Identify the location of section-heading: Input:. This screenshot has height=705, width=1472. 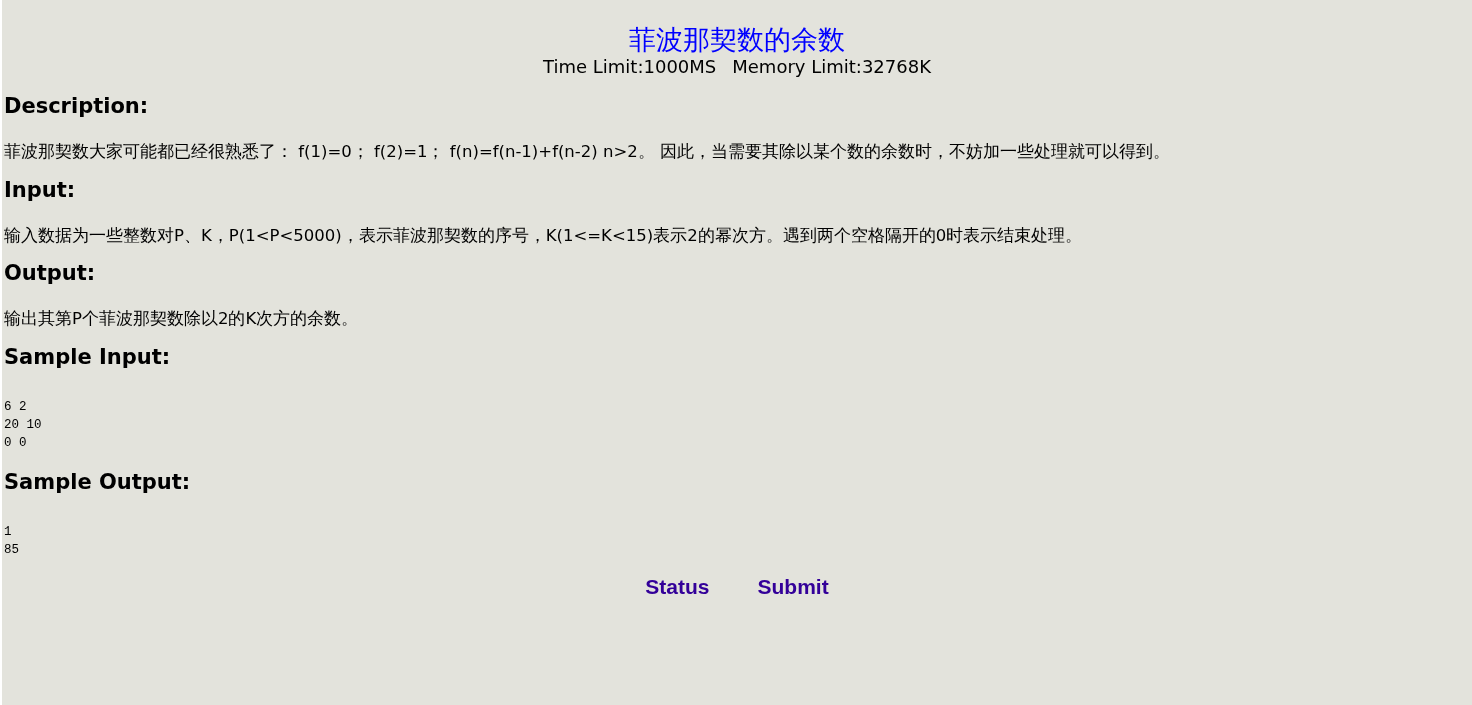
(40, 190).